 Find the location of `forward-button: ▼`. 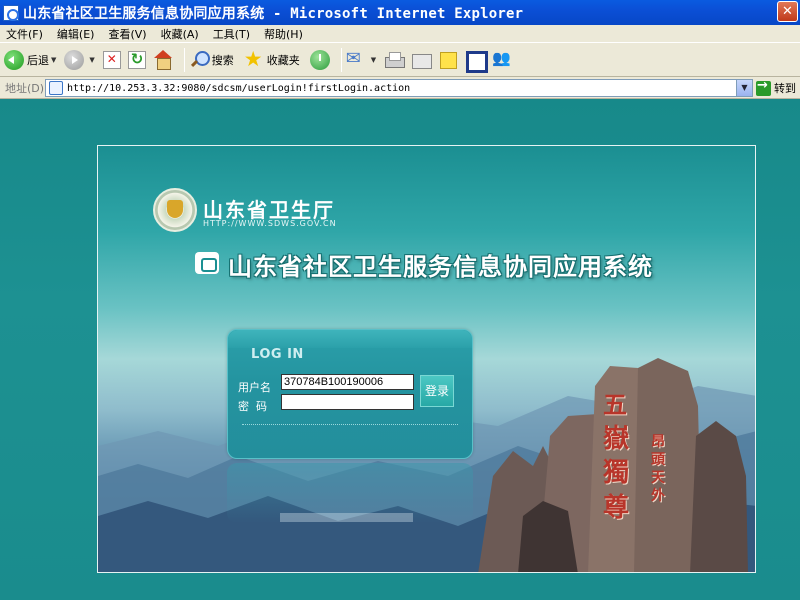

forward-button: ▼ is located at coordinates (81, 60).